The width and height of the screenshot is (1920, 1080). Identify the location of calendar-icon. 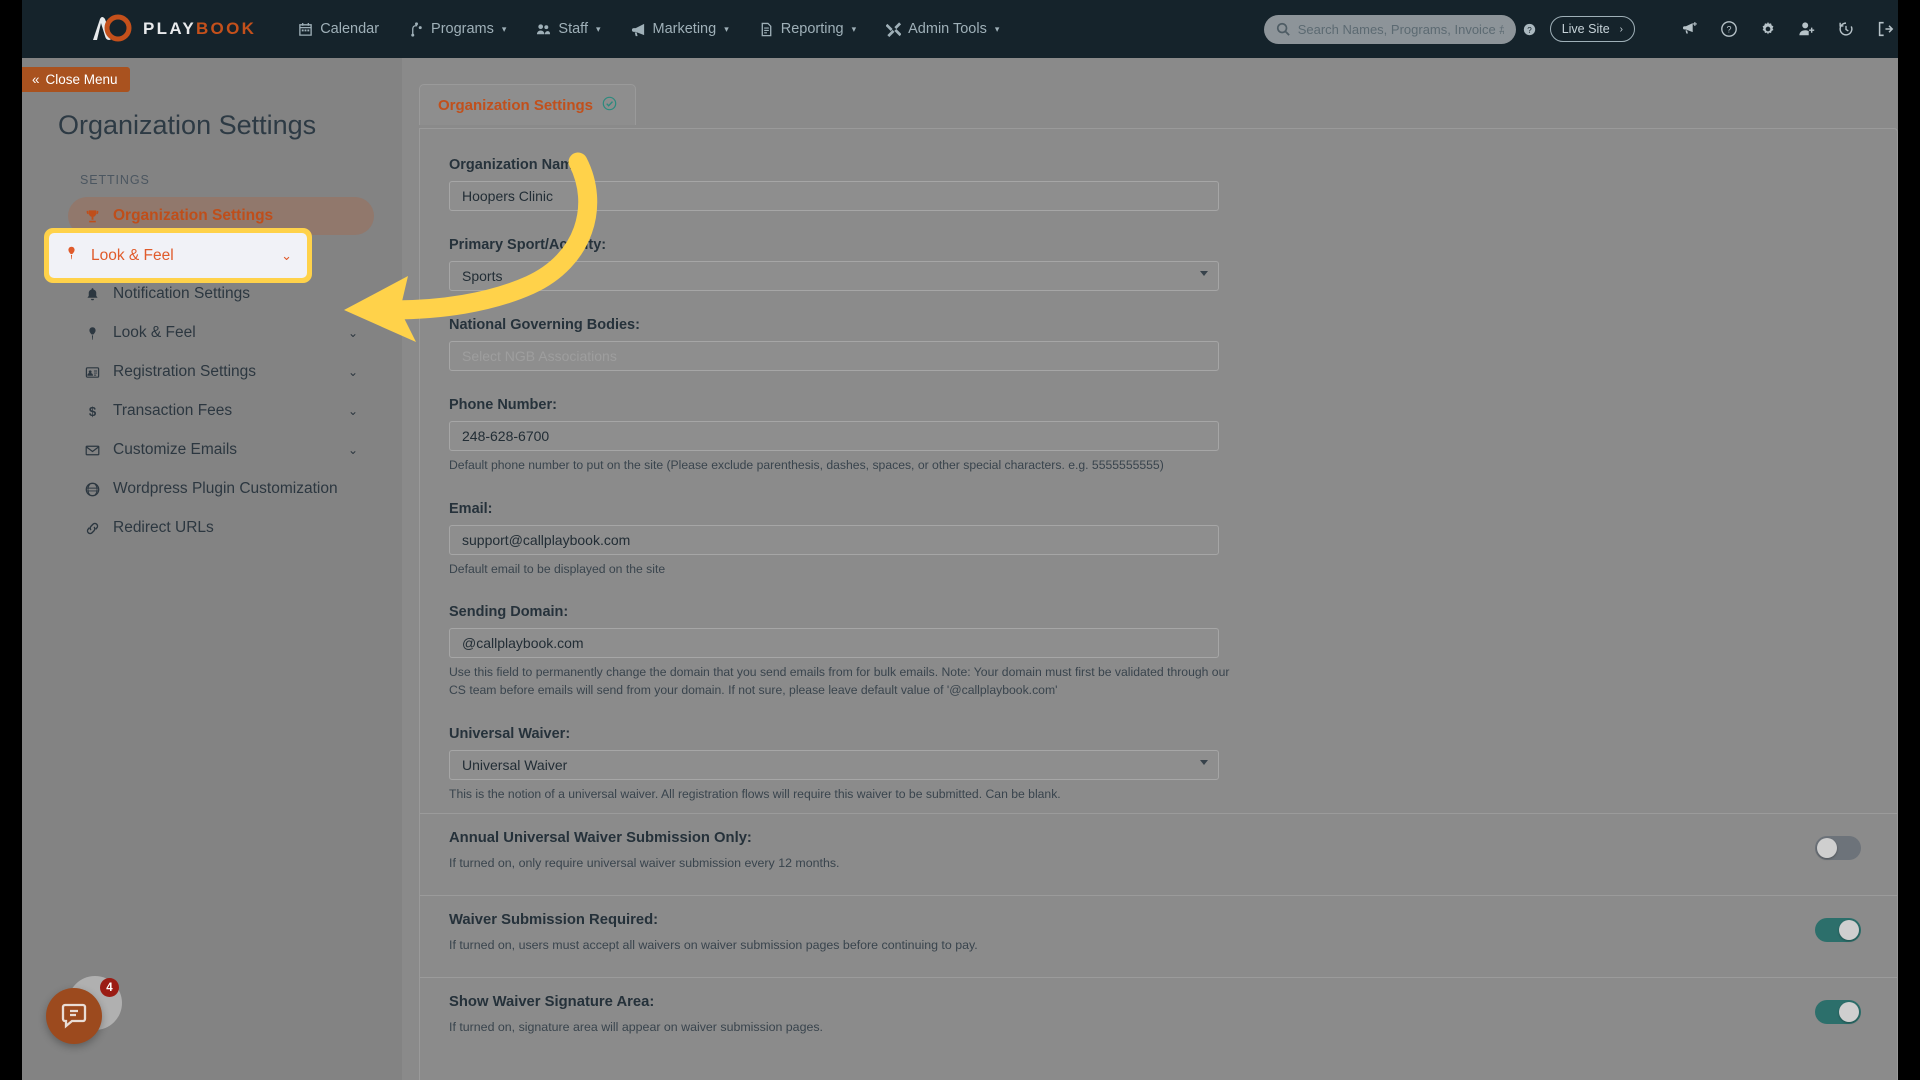
(305, 29).